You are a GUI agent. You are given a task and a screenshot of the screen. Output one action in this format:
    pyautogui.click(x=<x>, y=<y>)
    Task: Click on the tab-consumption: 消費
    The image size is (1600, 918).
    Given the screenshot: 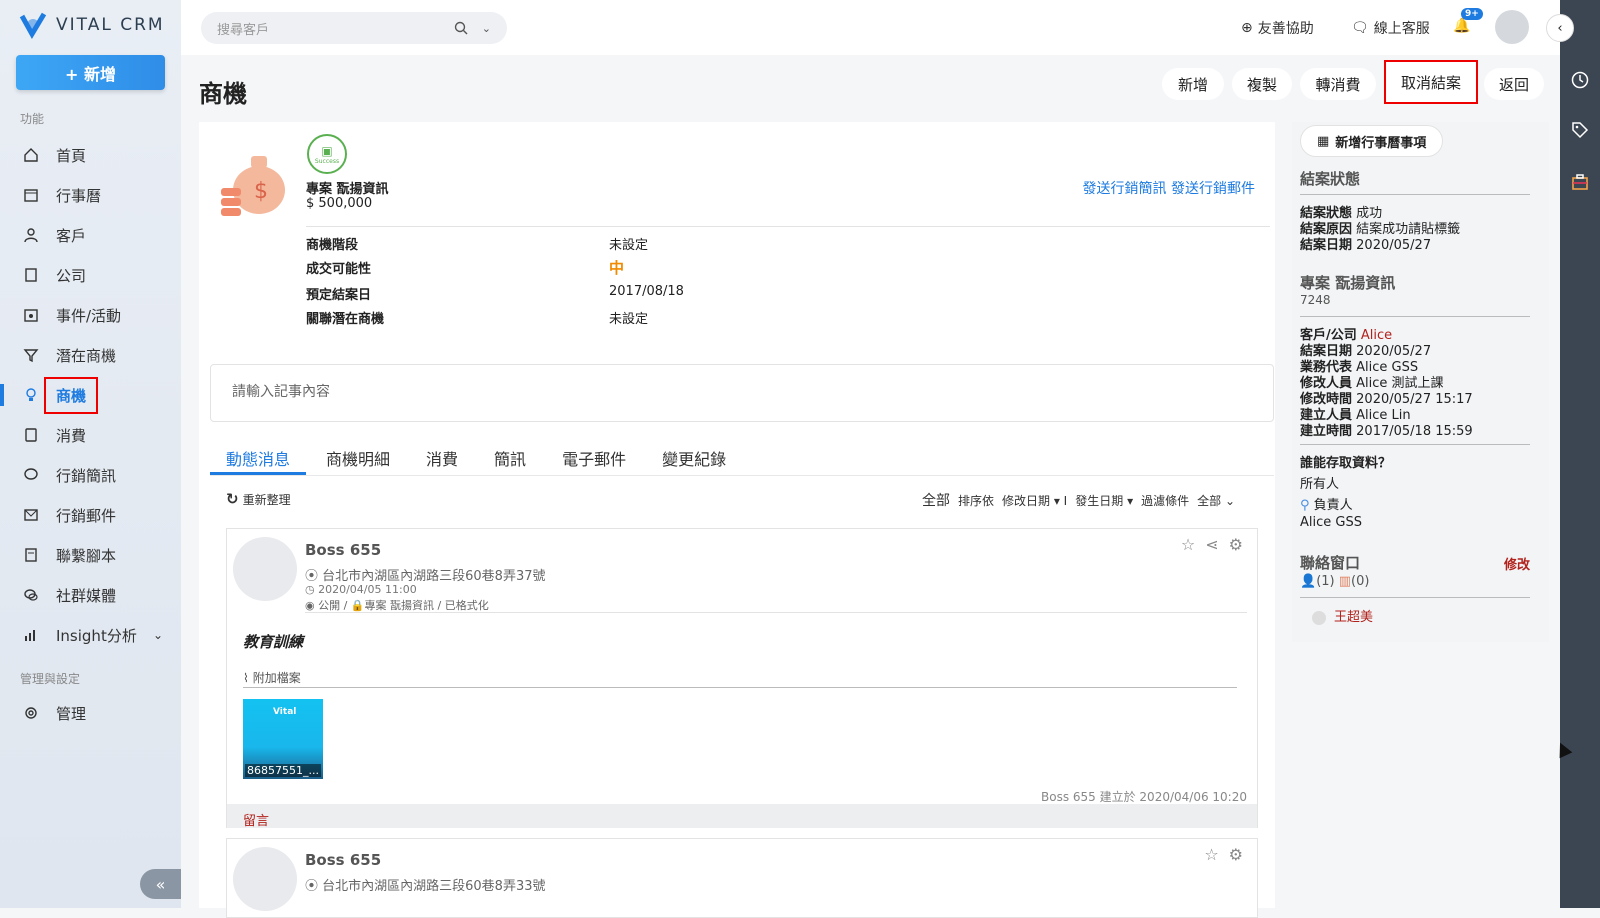 What is the action you would take?
    pyautogui.click(x=442, y=457)
    